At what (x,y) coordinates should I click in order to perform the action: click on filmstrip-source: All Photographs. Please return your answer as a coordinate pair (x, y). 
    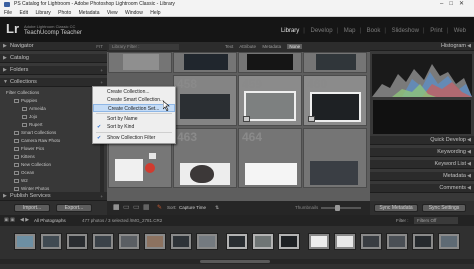
    Looking at the image, I should click on (50, 220).